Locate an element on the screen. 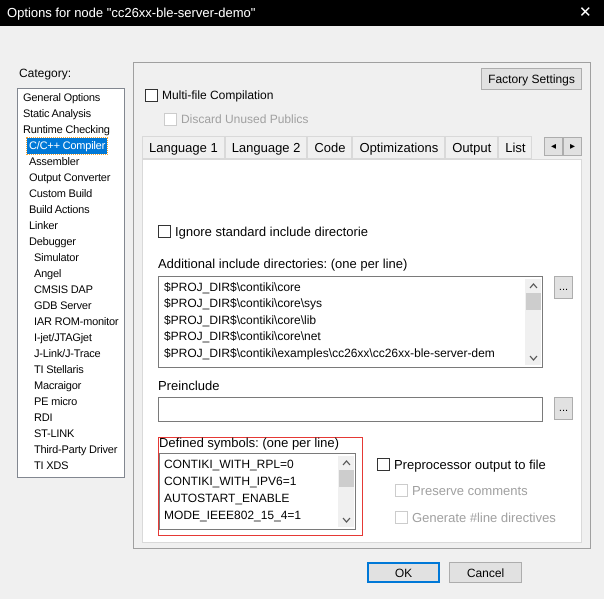 This screenshot has height=599, width=604. defined-symbol-line: MODE_IEEE802_15_4=1 is located at coordinates (233, 515).